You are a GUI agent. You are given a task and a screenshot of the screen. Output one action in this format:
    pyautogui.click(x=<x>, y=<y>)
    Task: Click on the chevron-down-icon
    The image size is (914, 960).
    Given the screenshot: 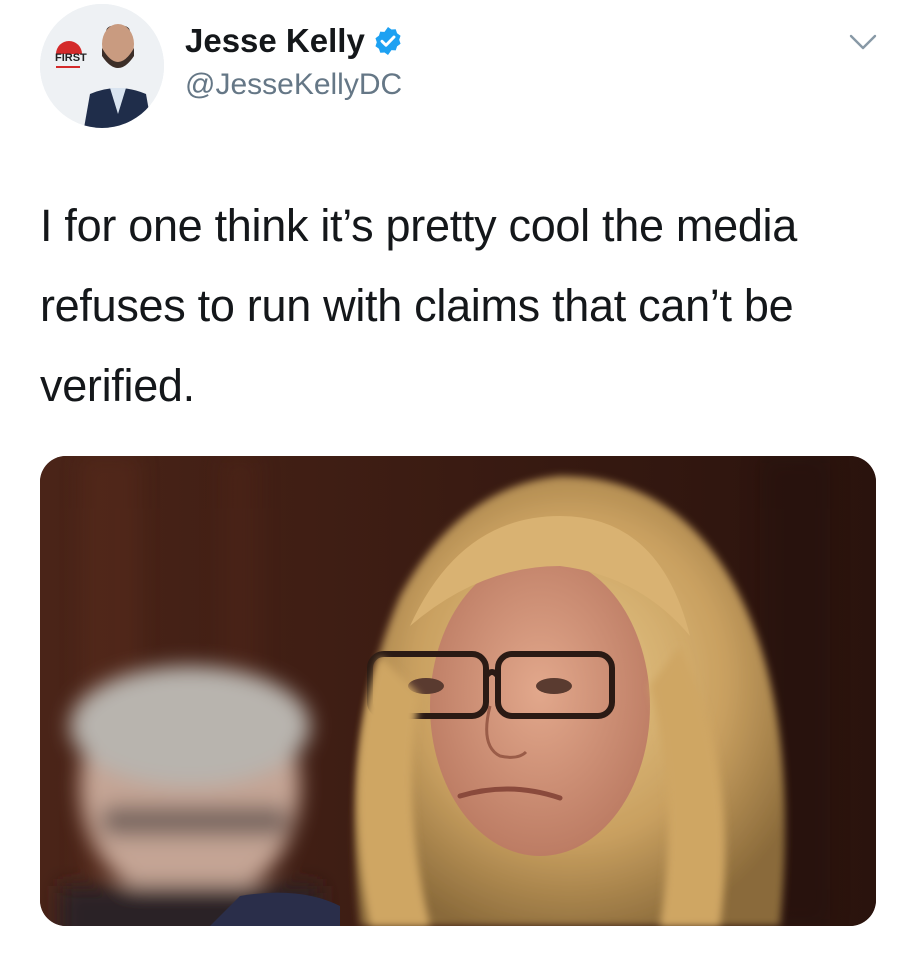 What is the action you would take?
    pyautogui.click(x=863, y=42)
    